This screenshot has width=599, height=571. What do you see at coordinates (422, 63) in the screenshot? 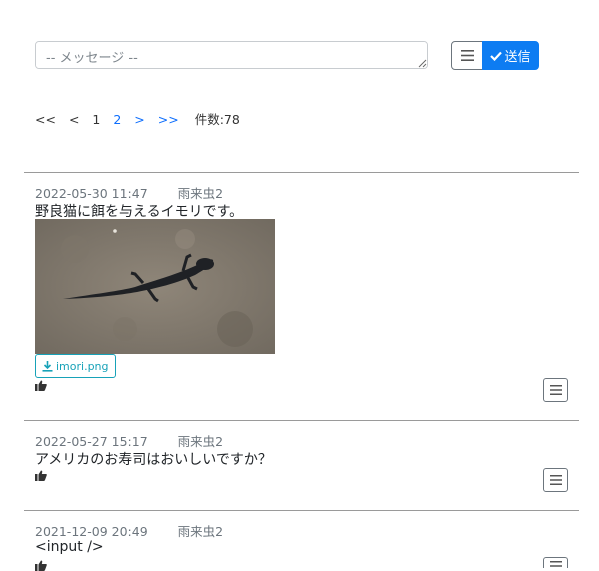
I see `resize-grip-icon` at bounding box center [422, 63].